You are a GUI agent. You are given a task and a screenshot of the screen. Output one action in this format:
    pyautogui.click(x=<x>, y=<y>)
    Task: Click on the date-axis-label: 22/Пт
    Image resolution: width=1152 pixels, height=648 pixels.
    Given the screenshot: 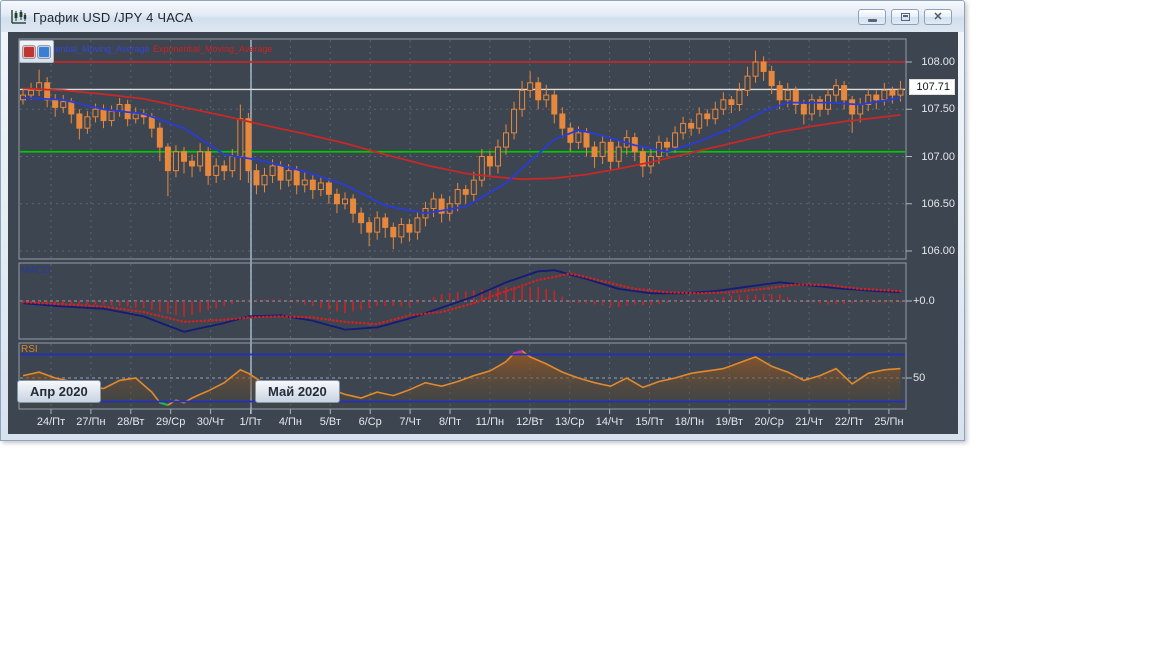 What is the action you would take?
    pyautogui.click(x=849, y=422)
    